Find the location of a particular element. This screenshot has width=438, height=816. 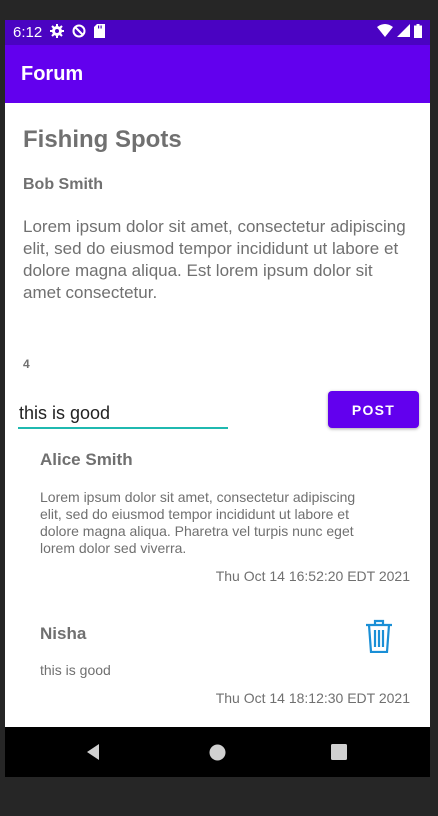

status-time: 6:12 is located at coordinates (28, 32).